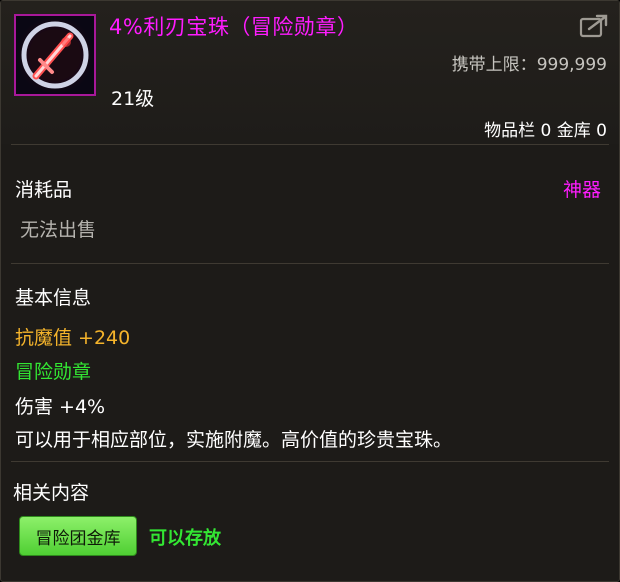 This screenshot has width=620, height=582. Describe the element at coordinates (581, 190) in the screenshot. I see `rarity-label: 神器` at that location.